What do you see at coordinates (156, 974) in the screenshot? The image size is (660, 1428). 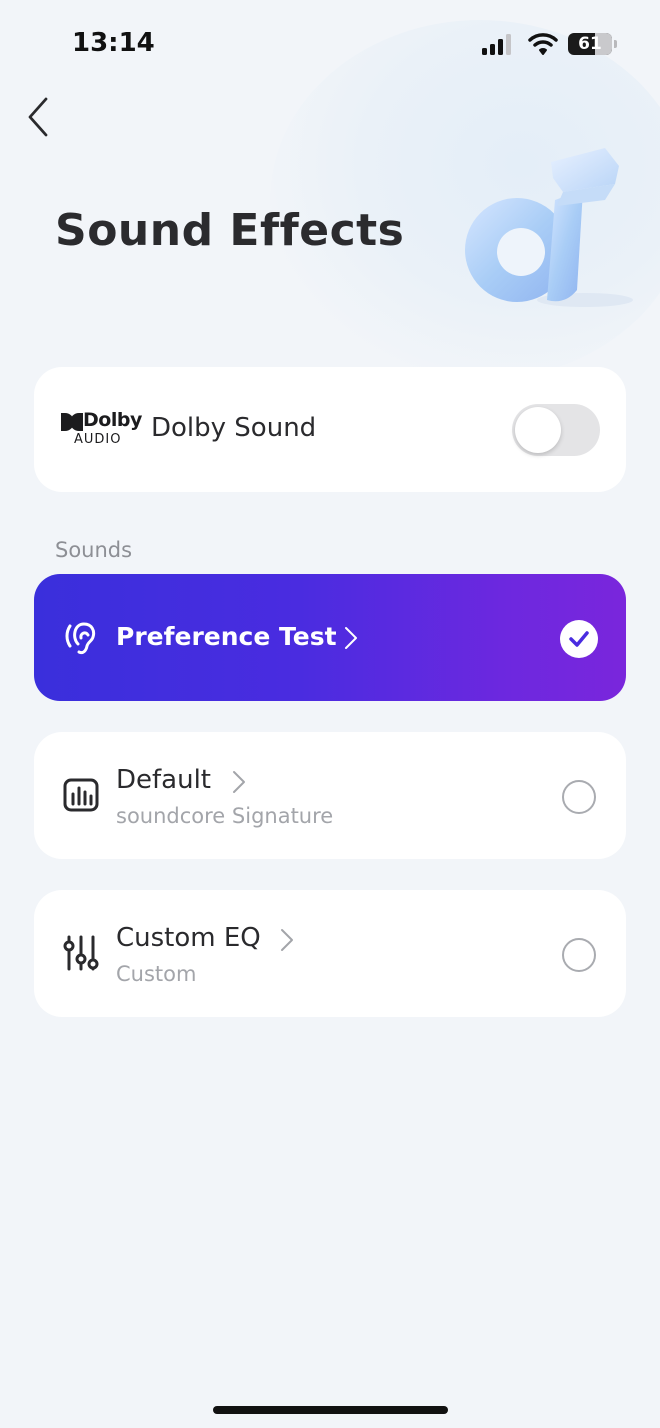 I see `custom-eq-subtitle: Custom` at bounding box center [156, 974].